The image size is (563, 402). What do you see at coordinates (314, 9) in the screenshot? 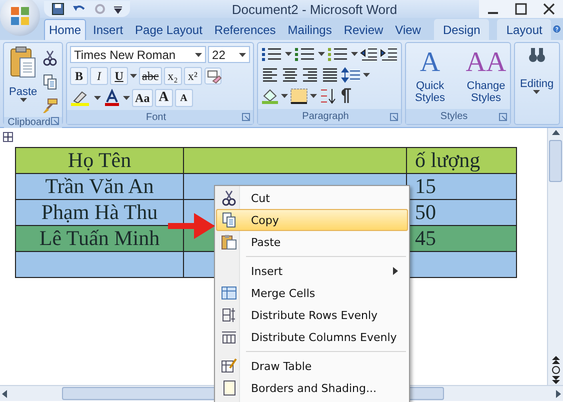
I see `window-title: Document2 - Microsoft Word` at bounding box center [314, 9].